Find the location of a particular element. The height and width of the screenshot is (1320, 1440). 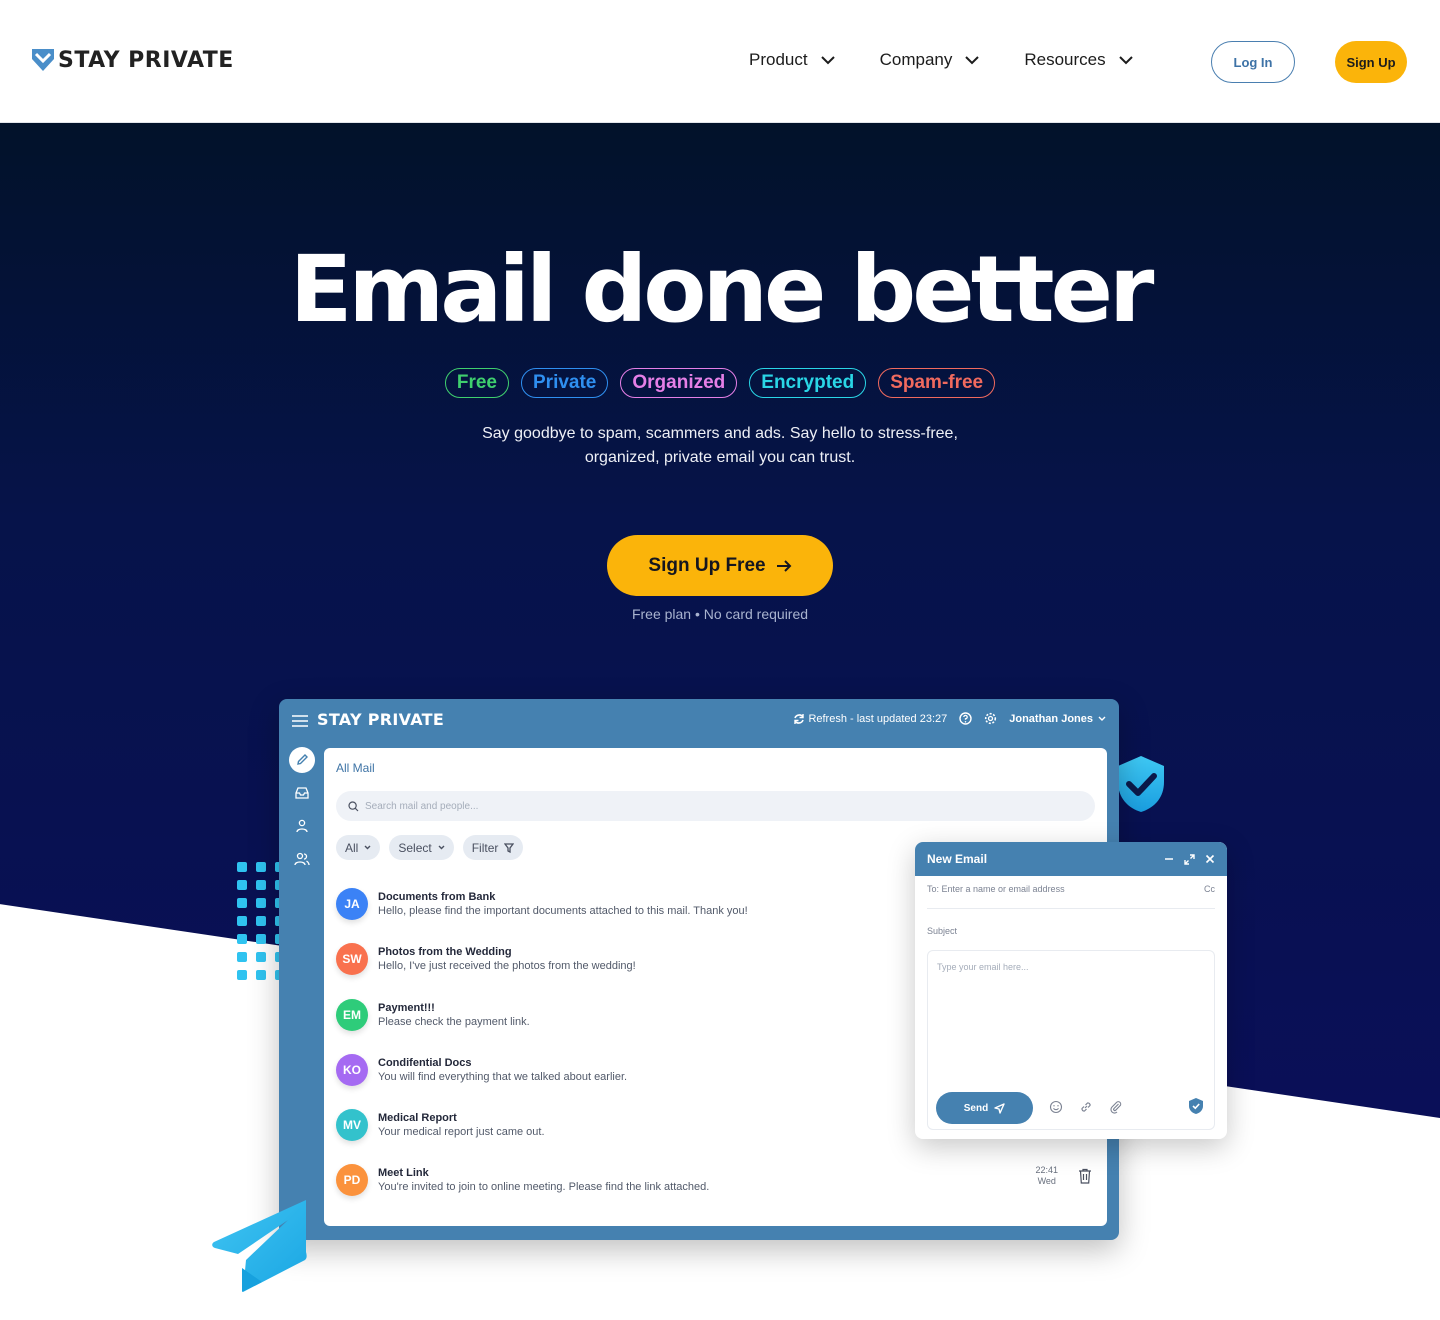

decorative-dot-grid is located at coordinates (261, 921).